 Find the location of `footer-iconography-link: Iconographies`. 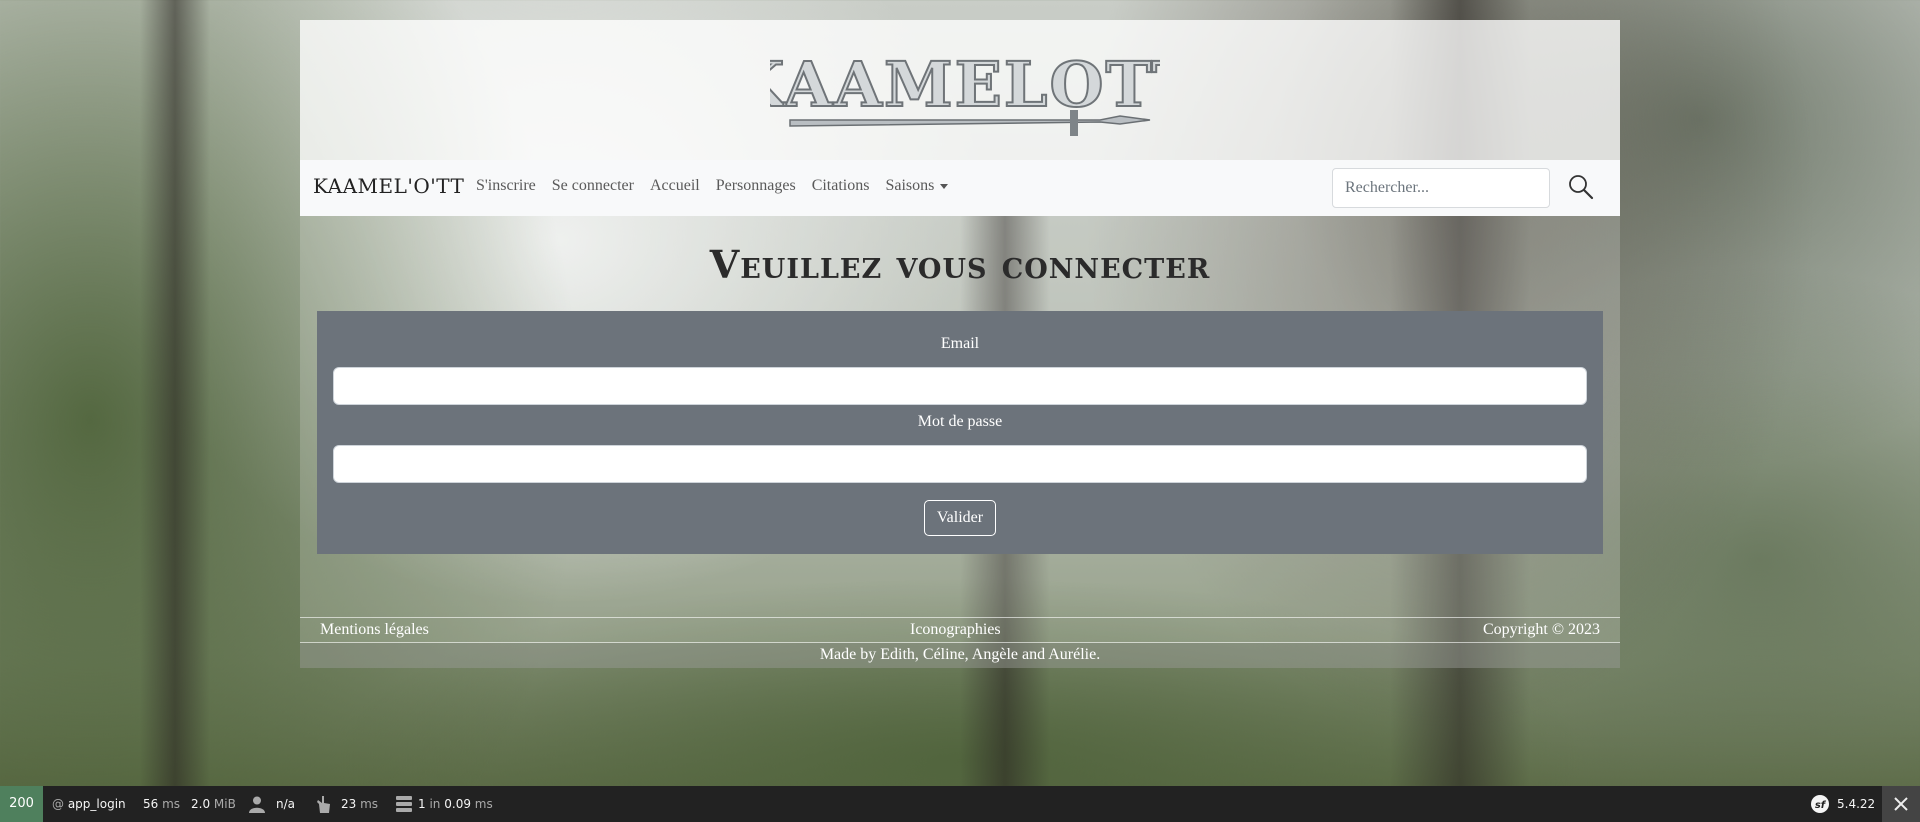

footer-iconography-link: Iconographies is located at coordinates (955, 630).